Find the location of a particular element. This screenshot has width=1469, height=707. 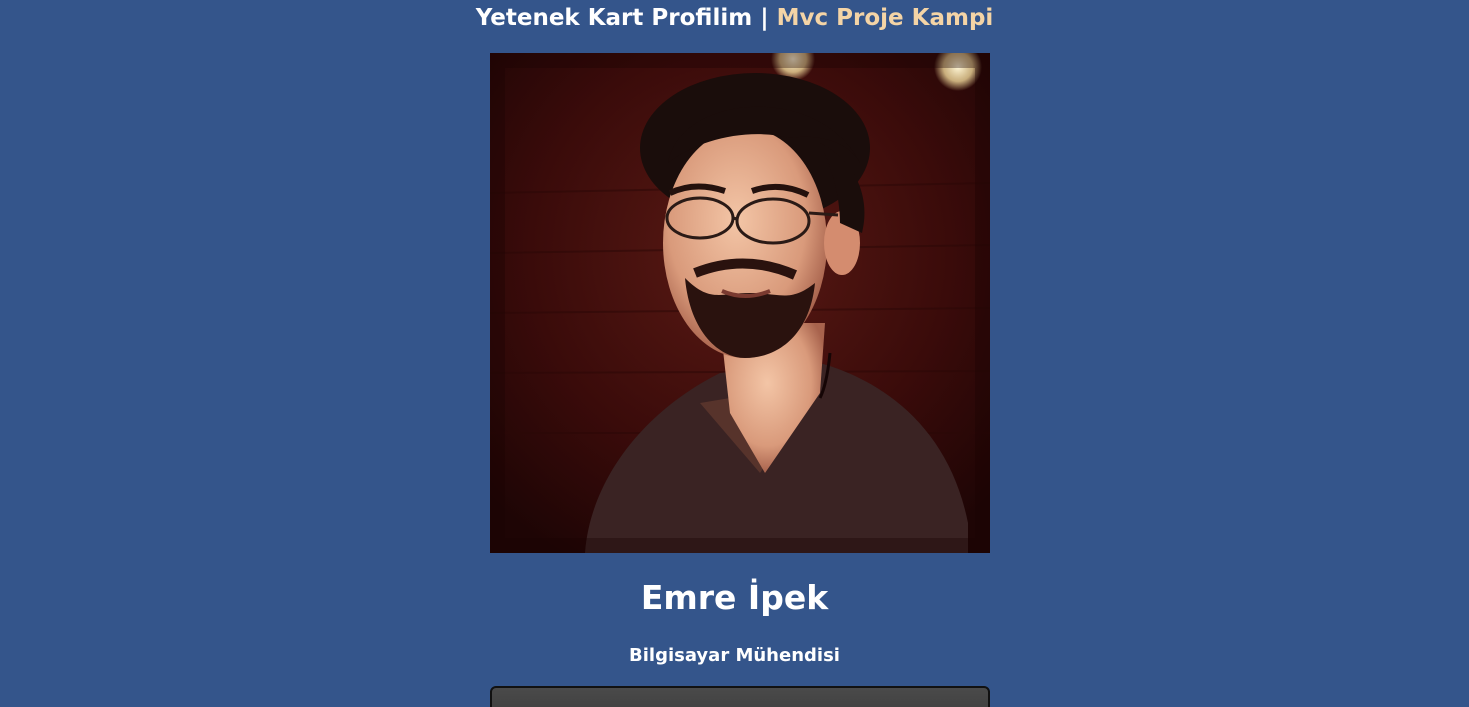

skill-card-panel is located at coordinates (740, 696).